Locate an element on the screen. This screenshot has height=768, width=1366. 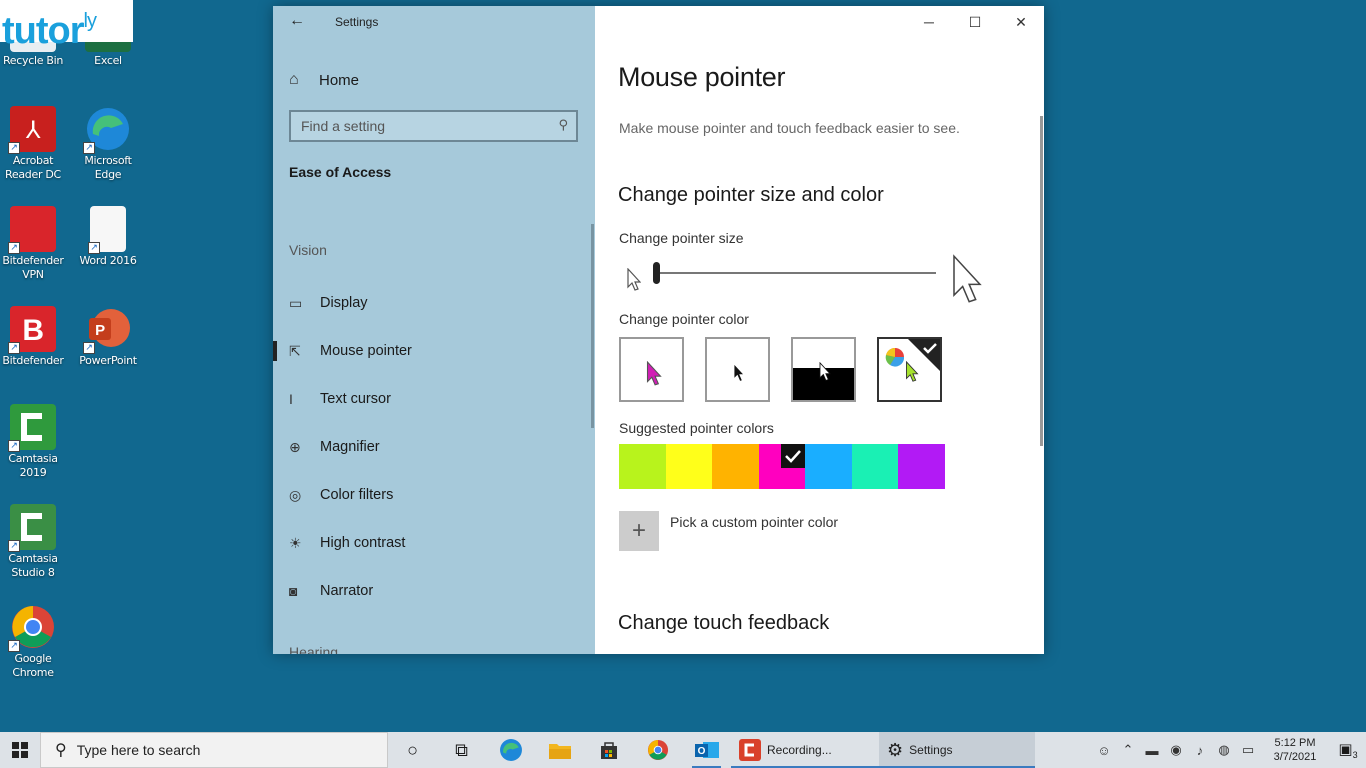
plus-icon: + is located at coordinates (638, 530).